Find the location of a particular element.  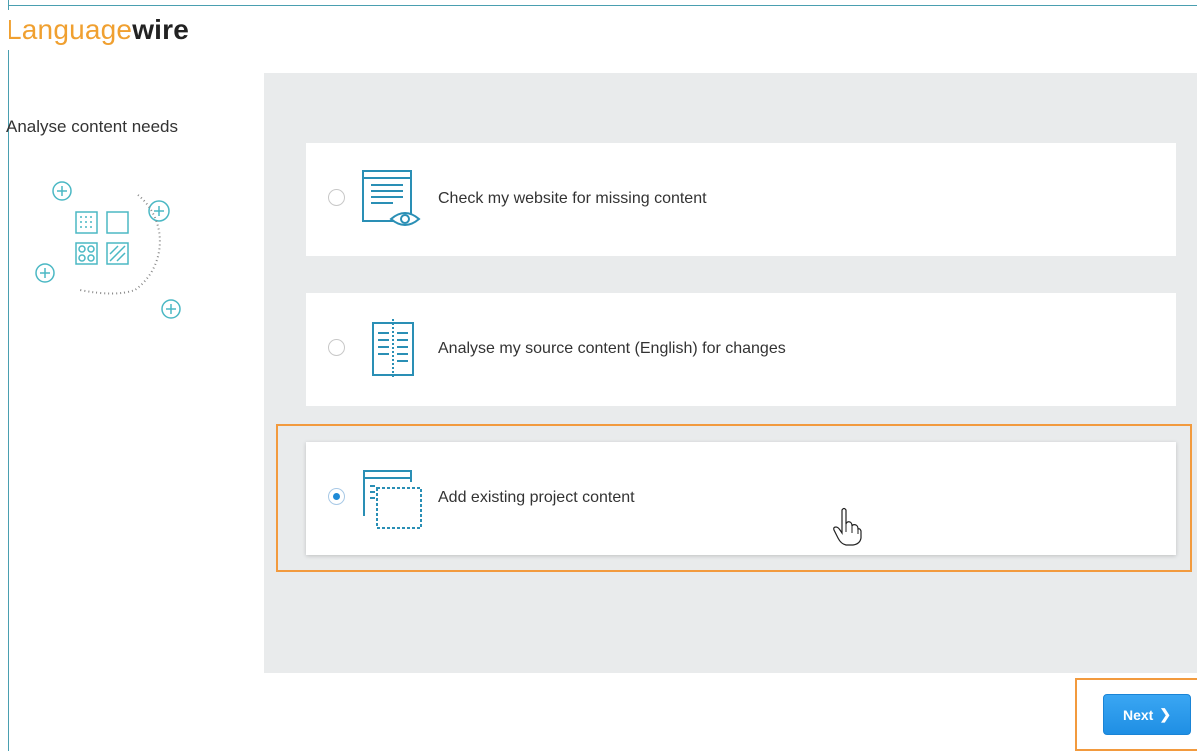

languagewire-logo: Languagewire is located at coordinates (98, 29).